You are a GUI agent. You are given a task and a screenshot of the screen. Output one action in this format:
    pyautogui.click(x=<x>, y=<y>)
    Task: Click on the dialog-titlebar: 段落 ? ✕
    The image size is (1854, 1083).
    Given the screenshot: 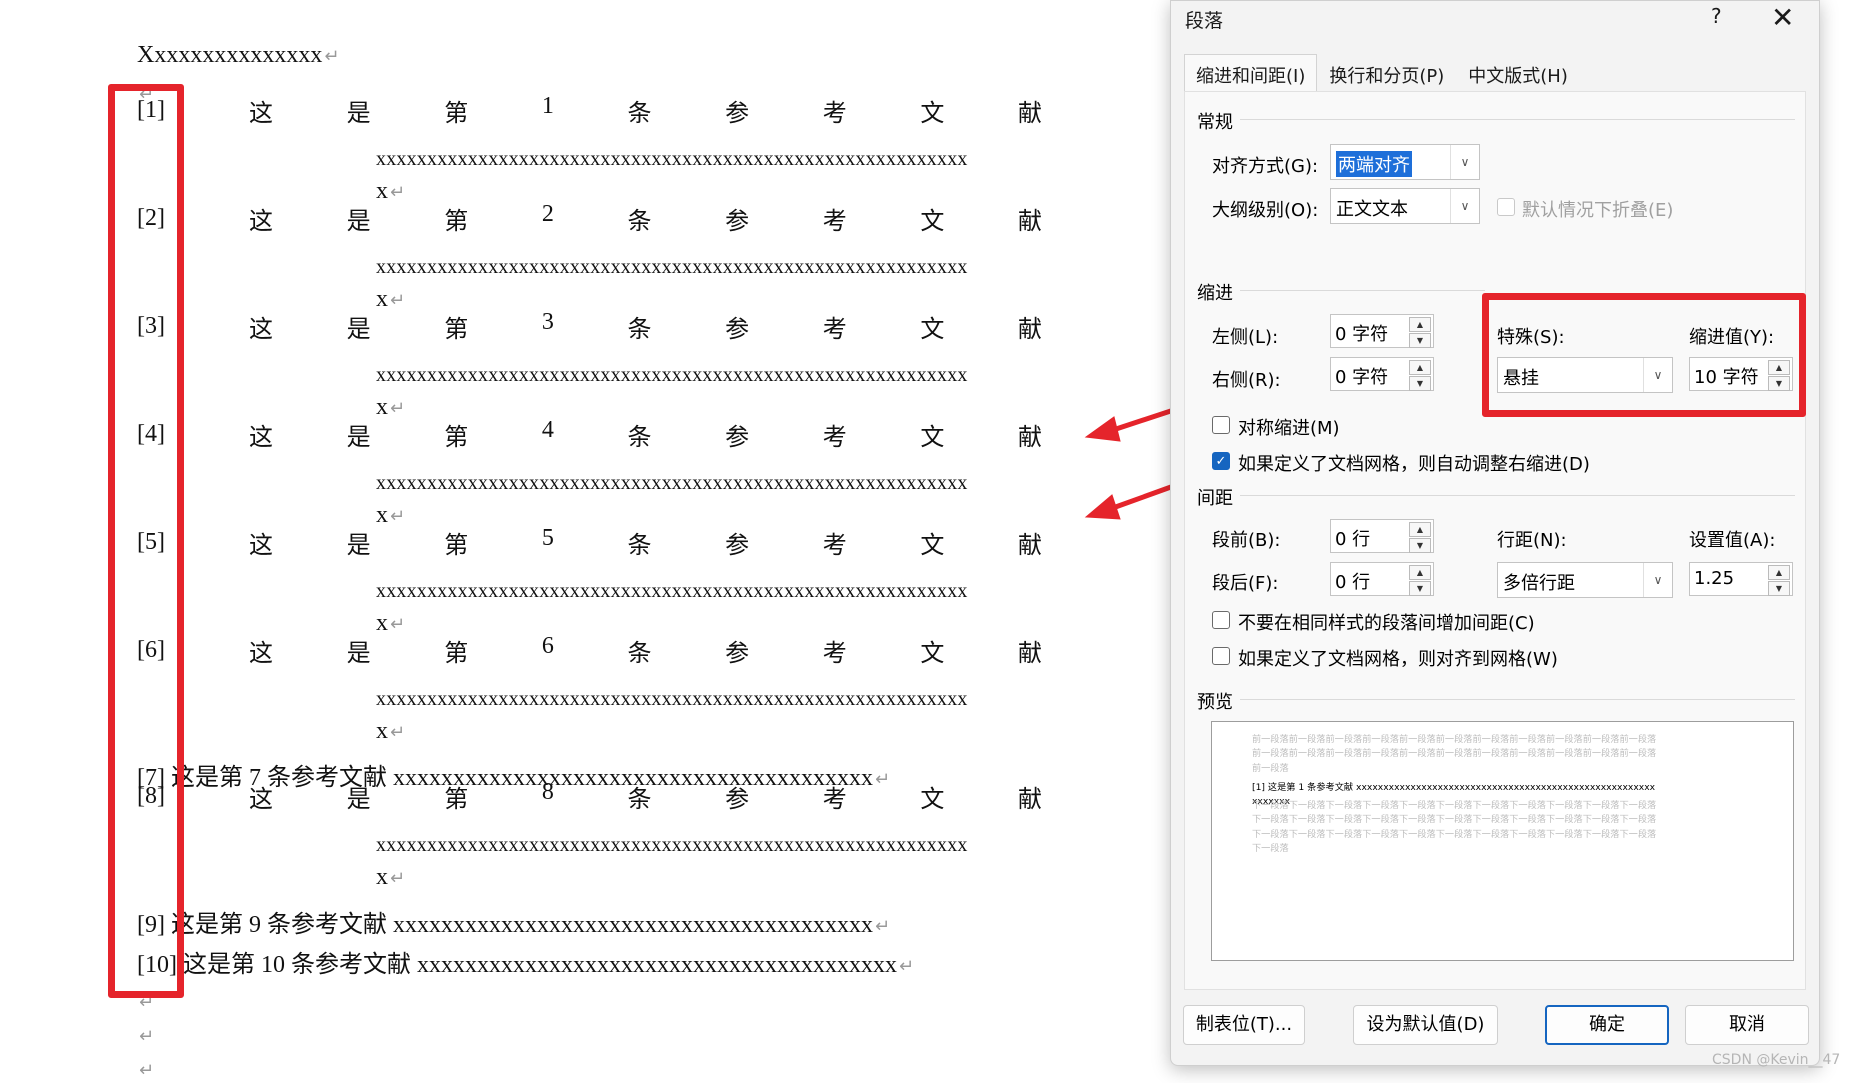 What is the action you would take?
    pyautogui.click(x=1495, y=18)
    